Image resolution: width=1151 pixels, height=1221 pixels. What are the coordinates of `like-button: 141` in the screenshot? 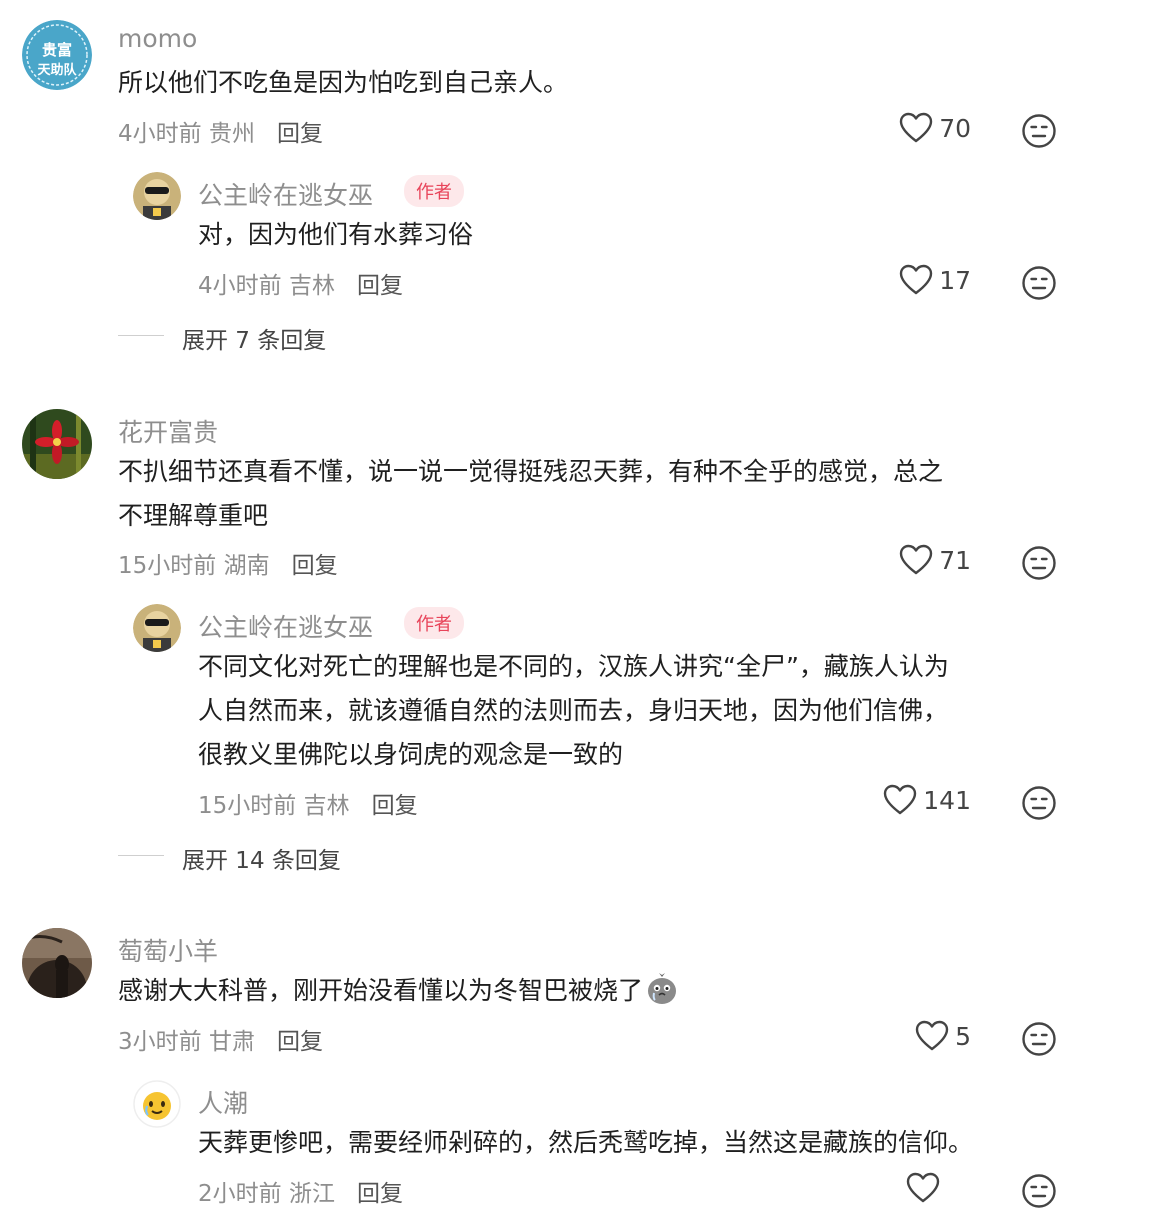 It's located at (911, 800).